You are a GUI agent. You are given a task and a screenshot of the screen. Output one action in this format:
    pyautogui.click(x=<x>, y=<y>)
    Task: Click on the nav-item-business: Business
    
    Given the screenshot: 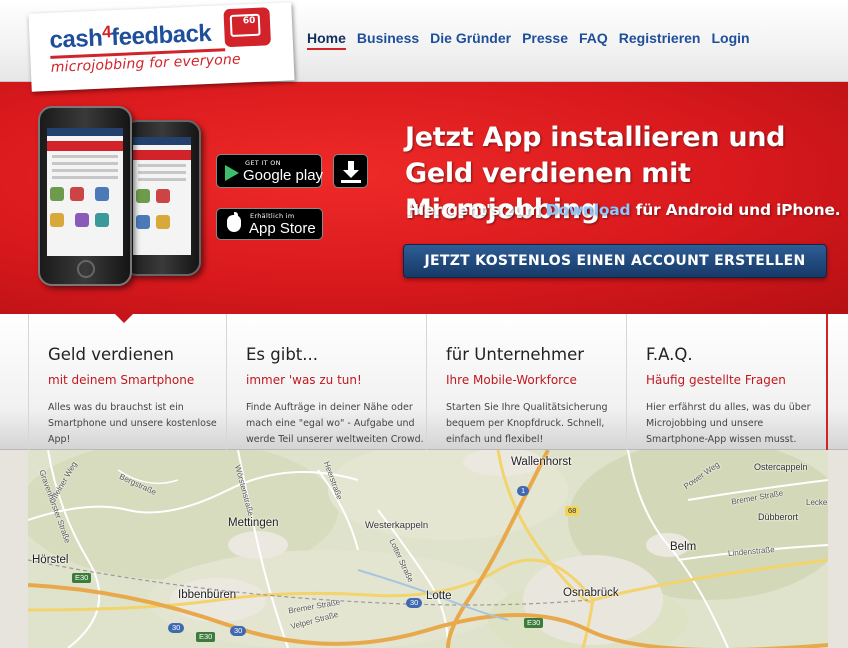 What is the action you would take?
    pyautogui.click(x=388, y=40)
    